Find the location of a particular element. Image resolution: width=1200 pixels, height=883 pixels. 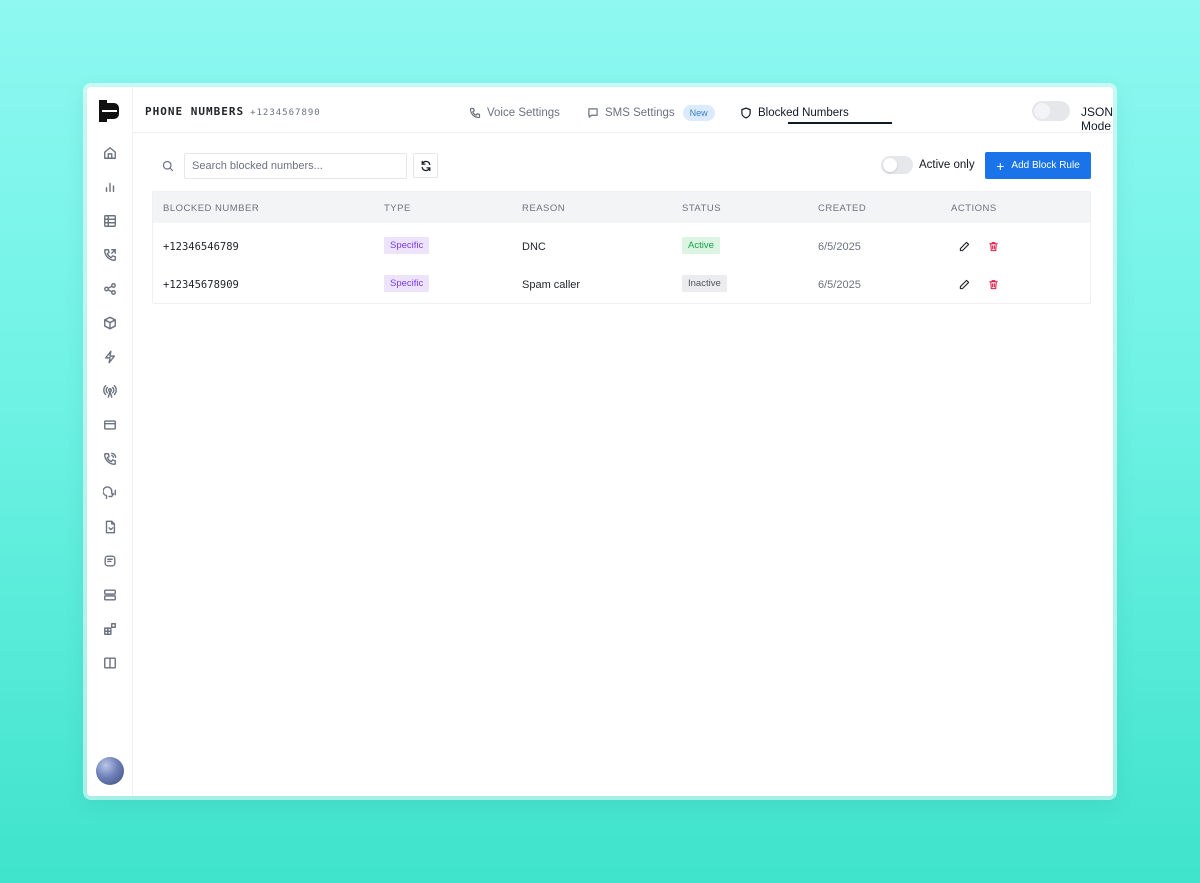

blocked-number-cell: +12345678909 is located at coordinates (201, 285).